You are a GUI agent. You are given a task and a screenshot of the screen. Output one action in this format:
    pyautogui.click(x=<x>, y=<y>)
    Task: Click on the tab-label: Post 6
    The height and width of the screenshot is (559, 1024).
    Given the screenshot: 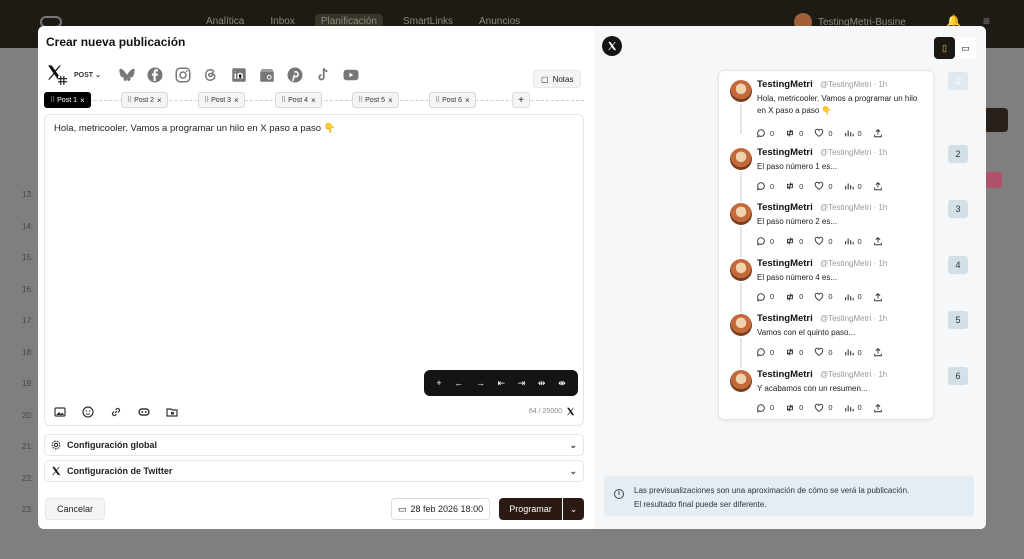 What is the action you would take?
    pyautogui.click(x=452, y=100)
    